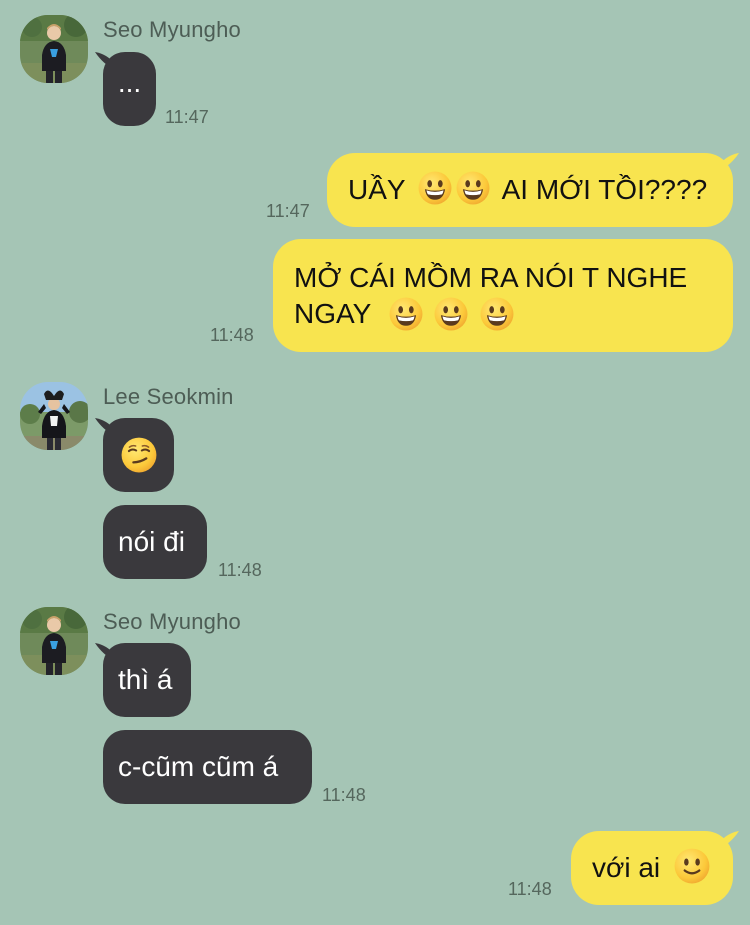 The height and width of the screenshot is (925, 750). I want to click on message-bubble: MỞ CÁI MỒM RA NÓI T NGHE NGAY, so click(503, 295).